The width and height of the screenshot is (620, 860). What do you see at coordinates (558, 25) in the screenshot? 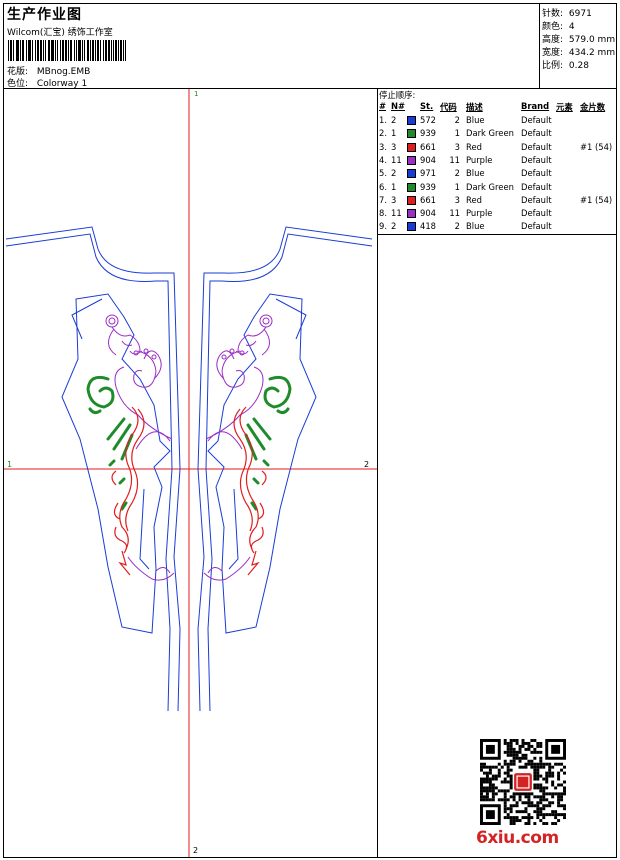
I see `stat-colors: 颜色: 4` at bounding box center [558, 25].